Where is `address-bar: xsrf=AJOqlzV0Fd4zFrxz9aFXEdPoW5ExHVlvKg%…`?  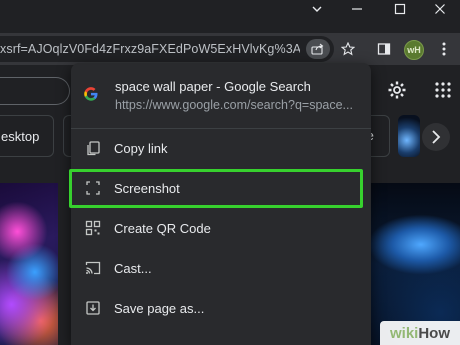
address-bar: xsrf=AJOqlzV0Fd4zFrxz9aFXEdPoW5ExHVlvKg%… is located at coordinates (167, 49).